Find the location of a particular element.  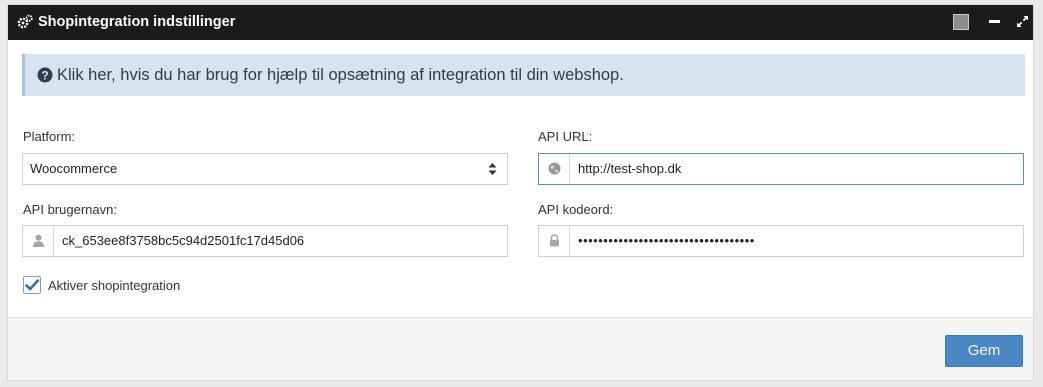

panel-title: Shopintegration indstillinger is located at coordinates (137, 22).